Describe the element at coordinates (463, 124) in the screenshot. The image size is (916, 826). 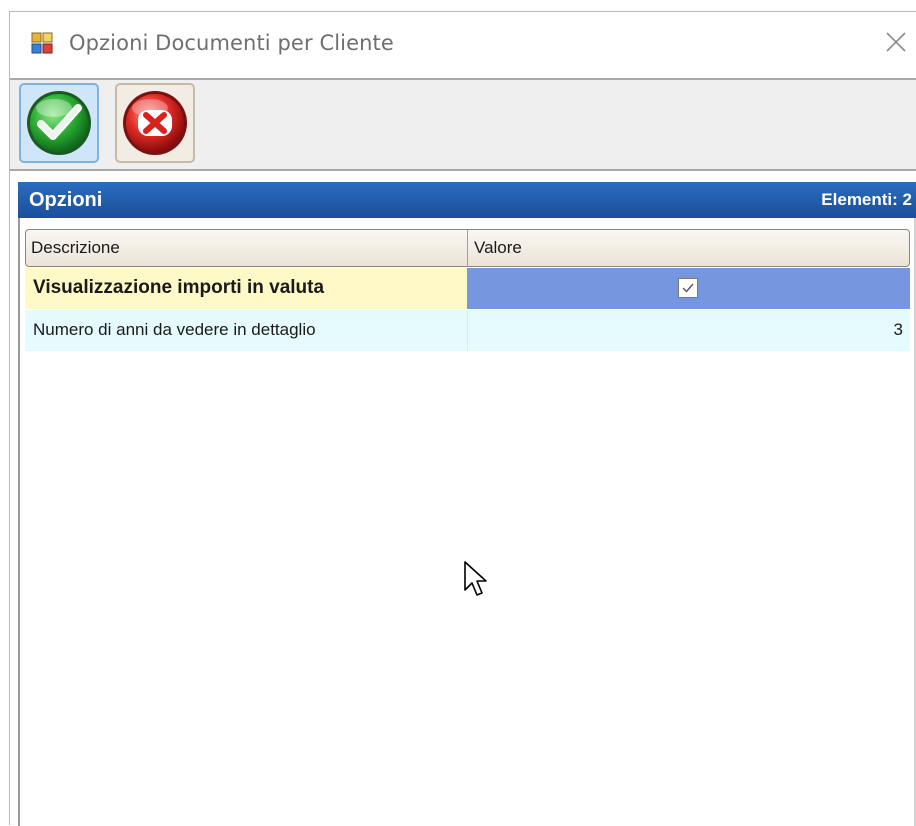
I see `toolbar` at that location.